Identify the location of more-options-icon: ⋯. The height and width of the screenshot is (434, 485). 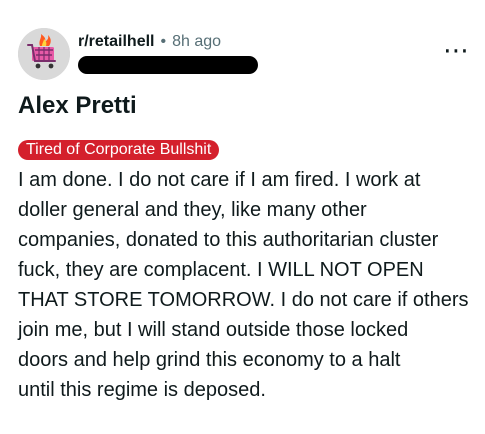
(456, 50).